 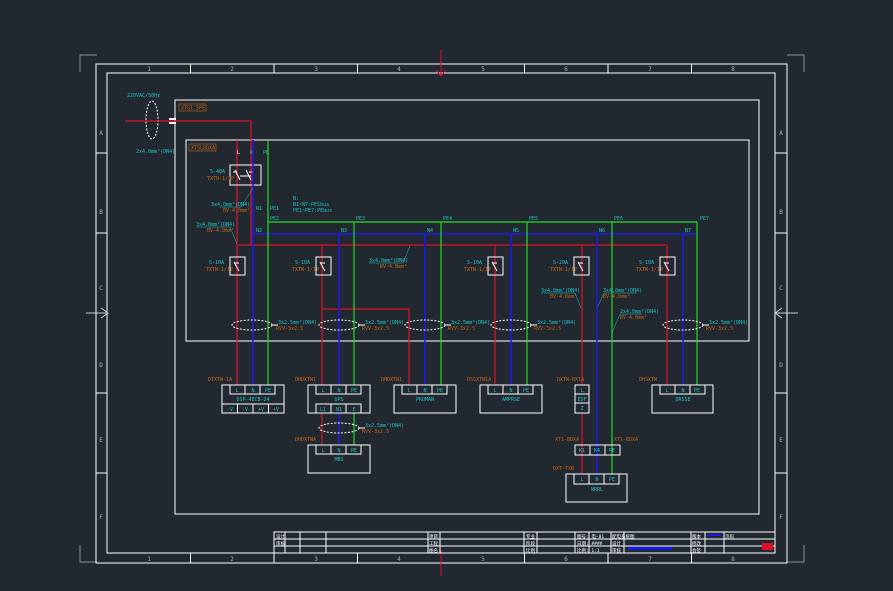 What do you see at coordinates (582, 451) in the screenshot?
I see `drawing-label: K1` at bounding box center [582, 451].